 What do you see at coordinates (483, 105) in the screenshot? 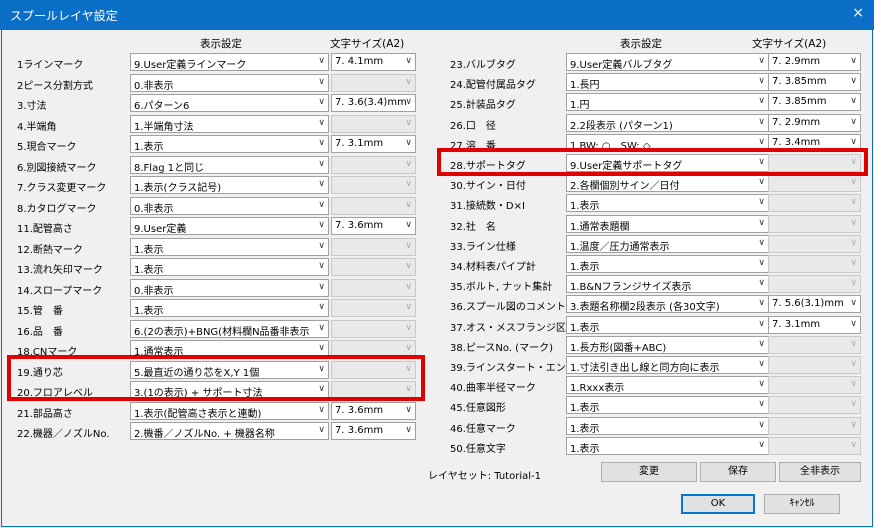
I see `setting-label: 25.計装品タグ` at bounding box center [483, 105].